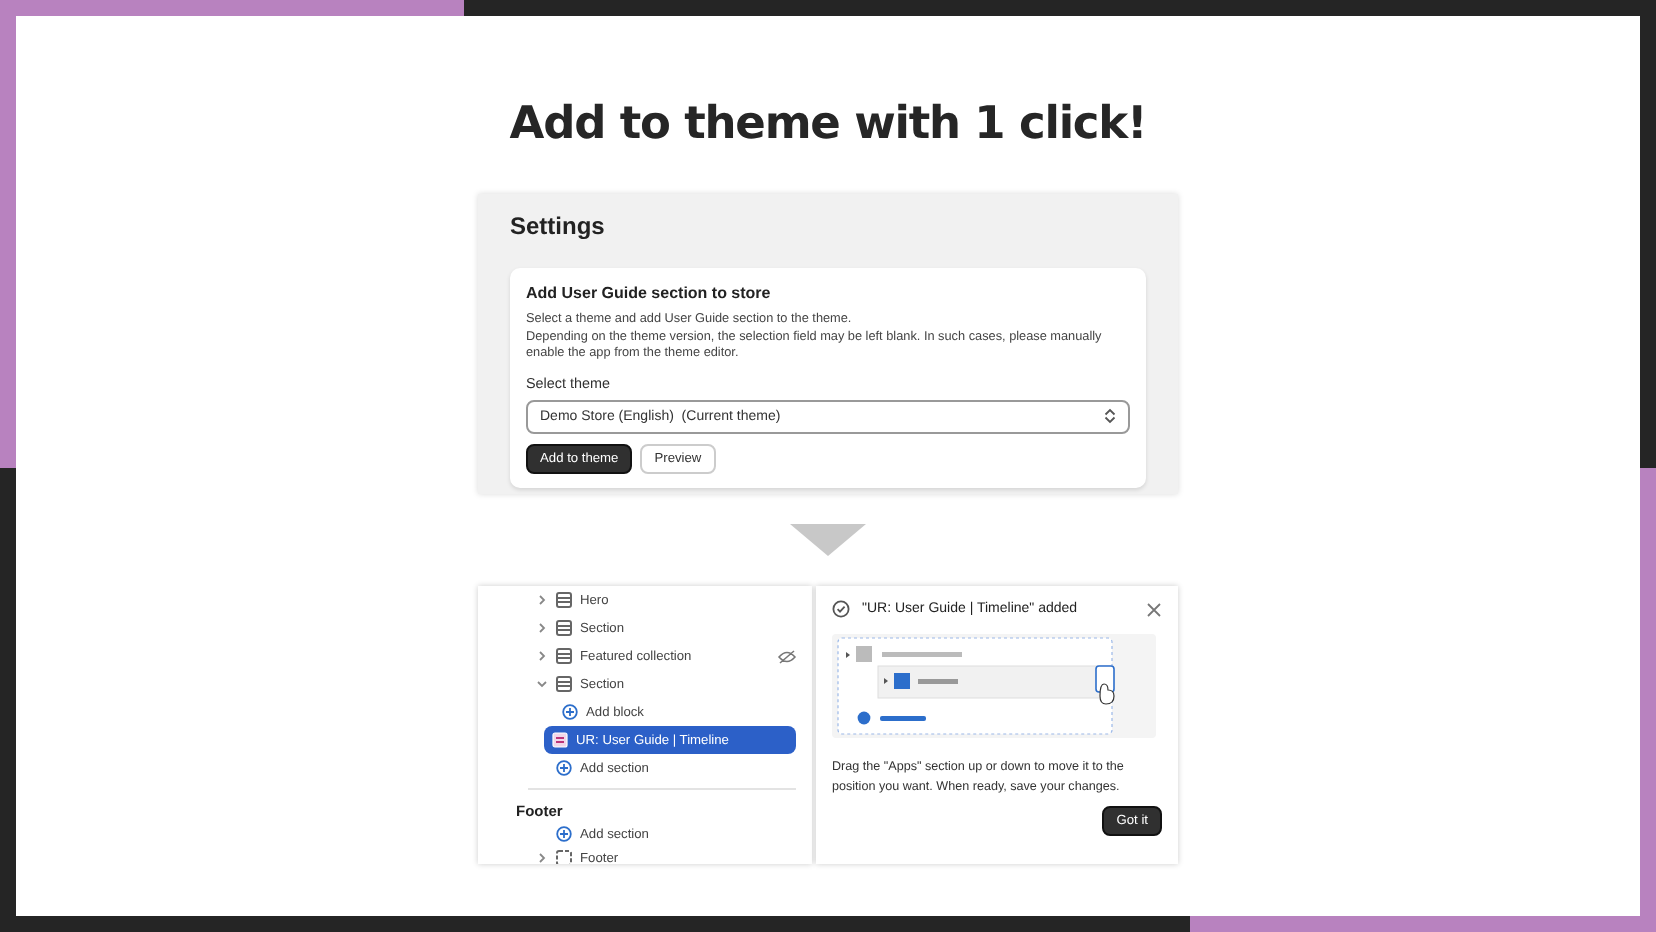  I want to click on headline: Add to theme with 1 click!, so click(828, 125).